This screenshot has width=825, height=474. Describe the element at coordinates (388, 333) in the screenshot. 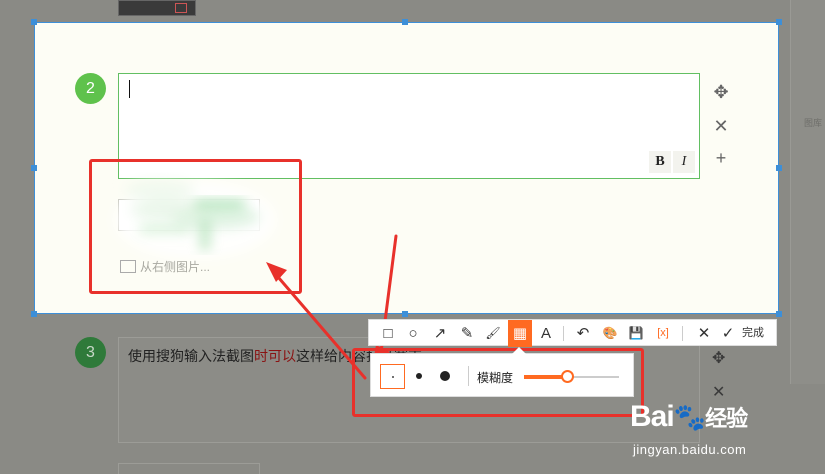

I see `rectangle-icon: □` at that location.